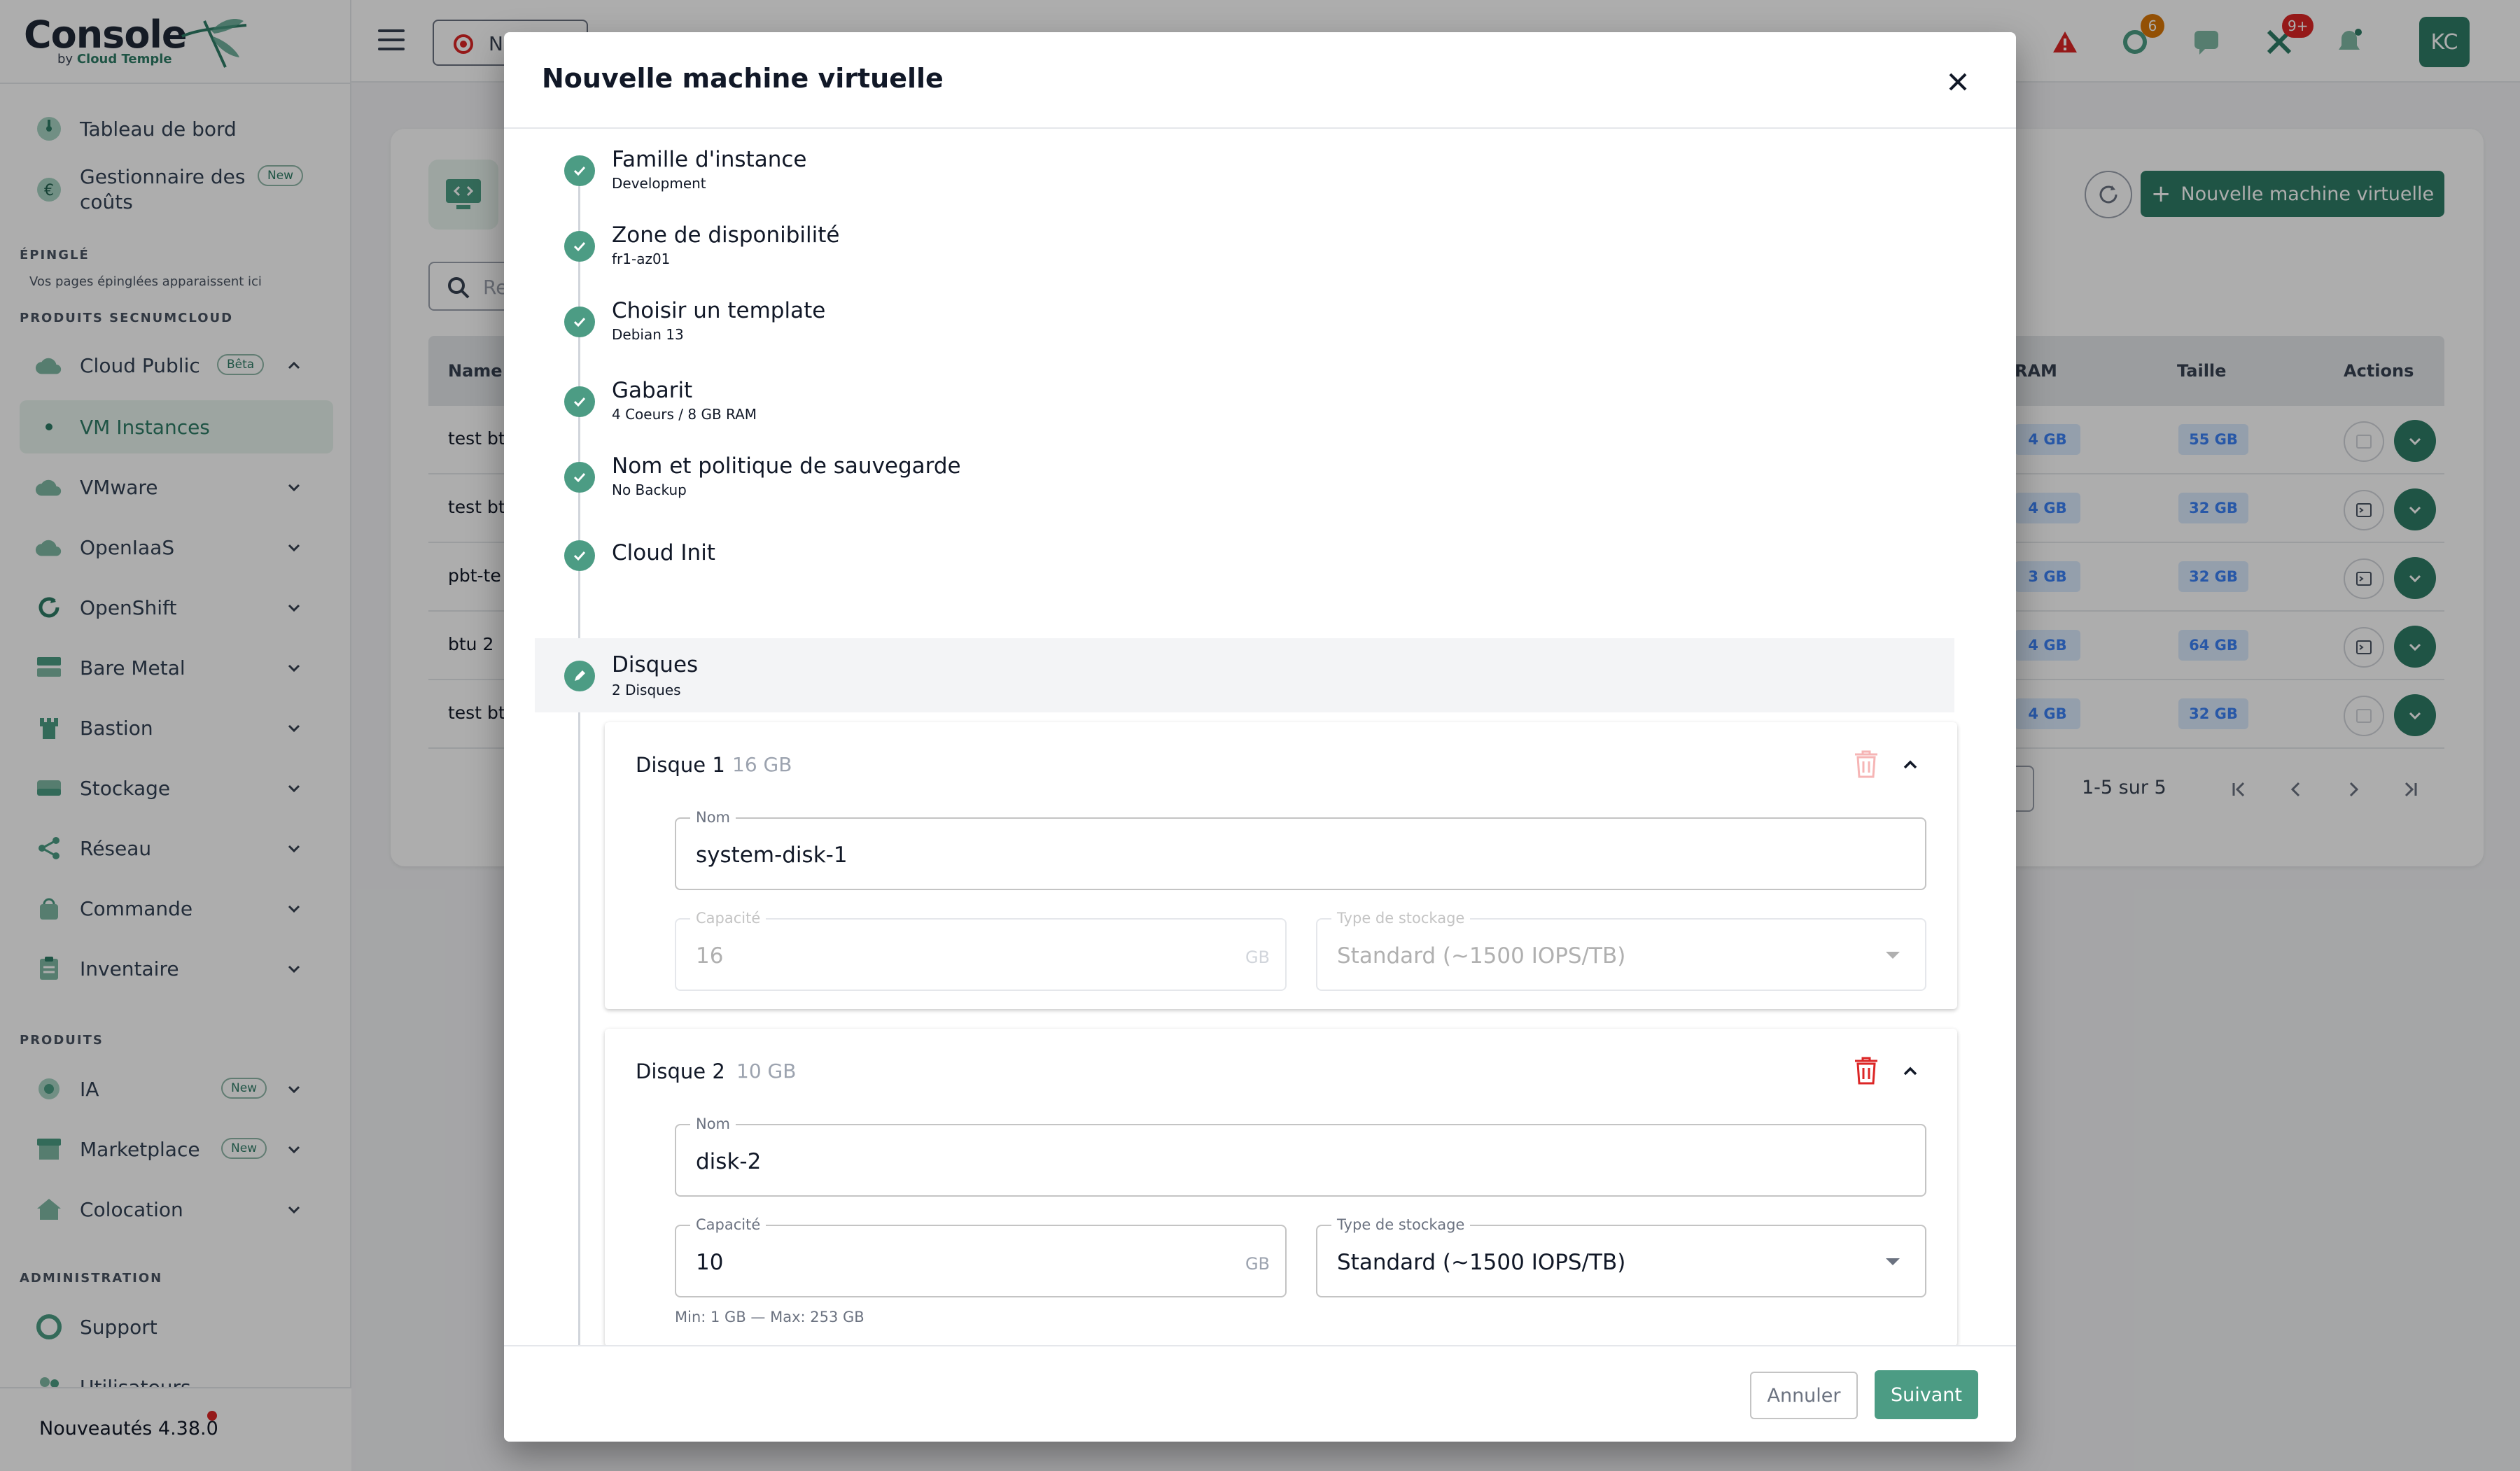  What do you see at coordinates (652, 391) in the screenshot?
I see `step-title: Gabarit` at bounding box center [652, 391].